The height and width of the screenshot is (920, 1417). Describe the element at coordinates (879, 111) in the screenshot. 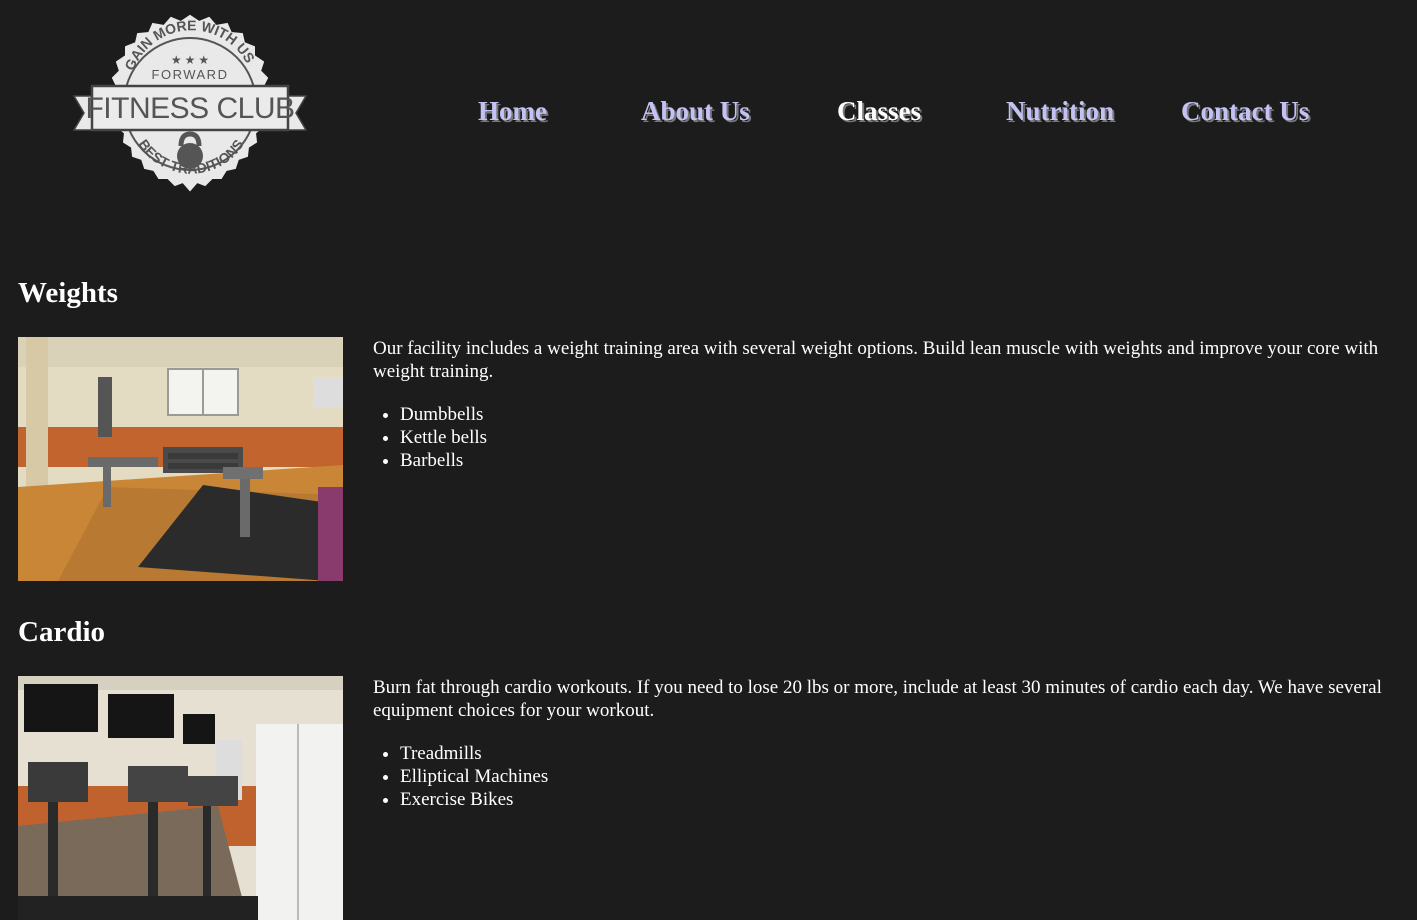

I see `nav-classes: Classes` at that location.